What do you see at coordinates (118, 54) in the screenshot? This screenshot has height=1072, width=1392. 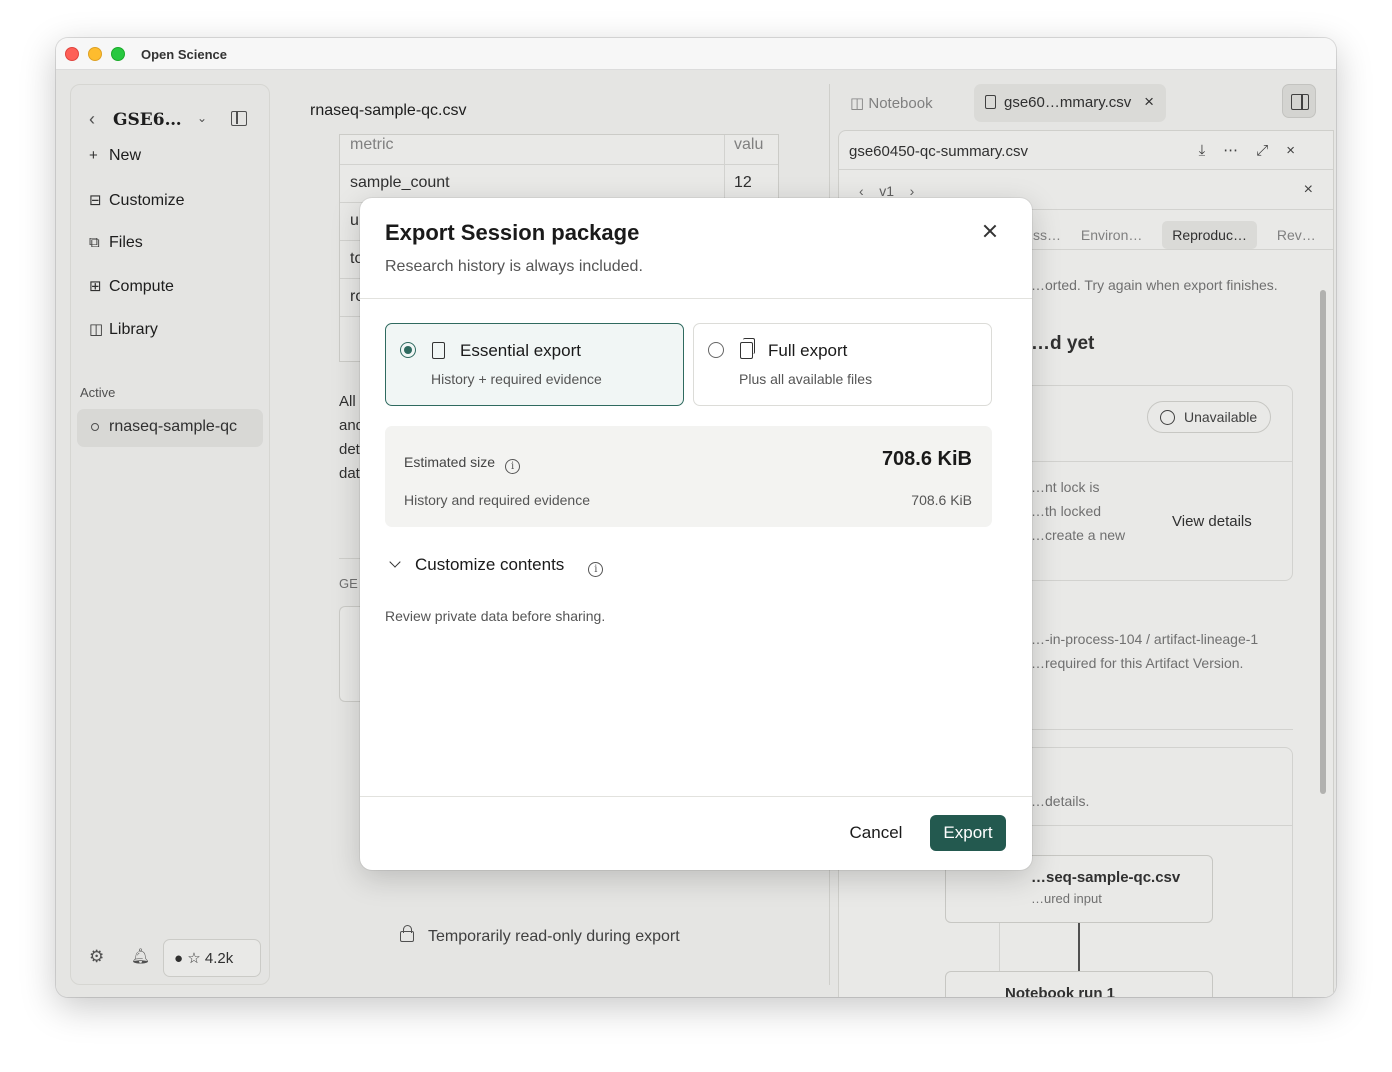 I see `zoom-window-button` at bounding box center [118, 54].